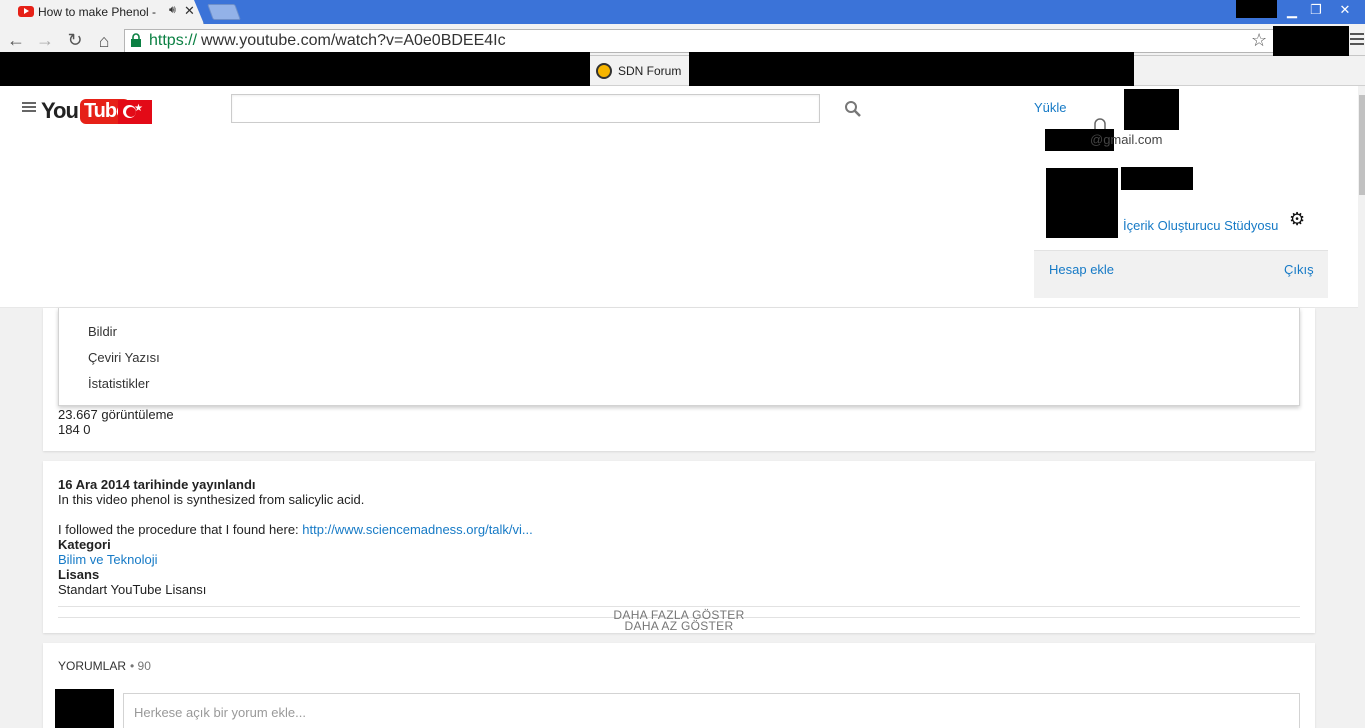  What do you see at coordinates (132, 589) in the screenshot?
I see `license-value: Standart YouTube Lisansı` at bounding box center [132, 589].